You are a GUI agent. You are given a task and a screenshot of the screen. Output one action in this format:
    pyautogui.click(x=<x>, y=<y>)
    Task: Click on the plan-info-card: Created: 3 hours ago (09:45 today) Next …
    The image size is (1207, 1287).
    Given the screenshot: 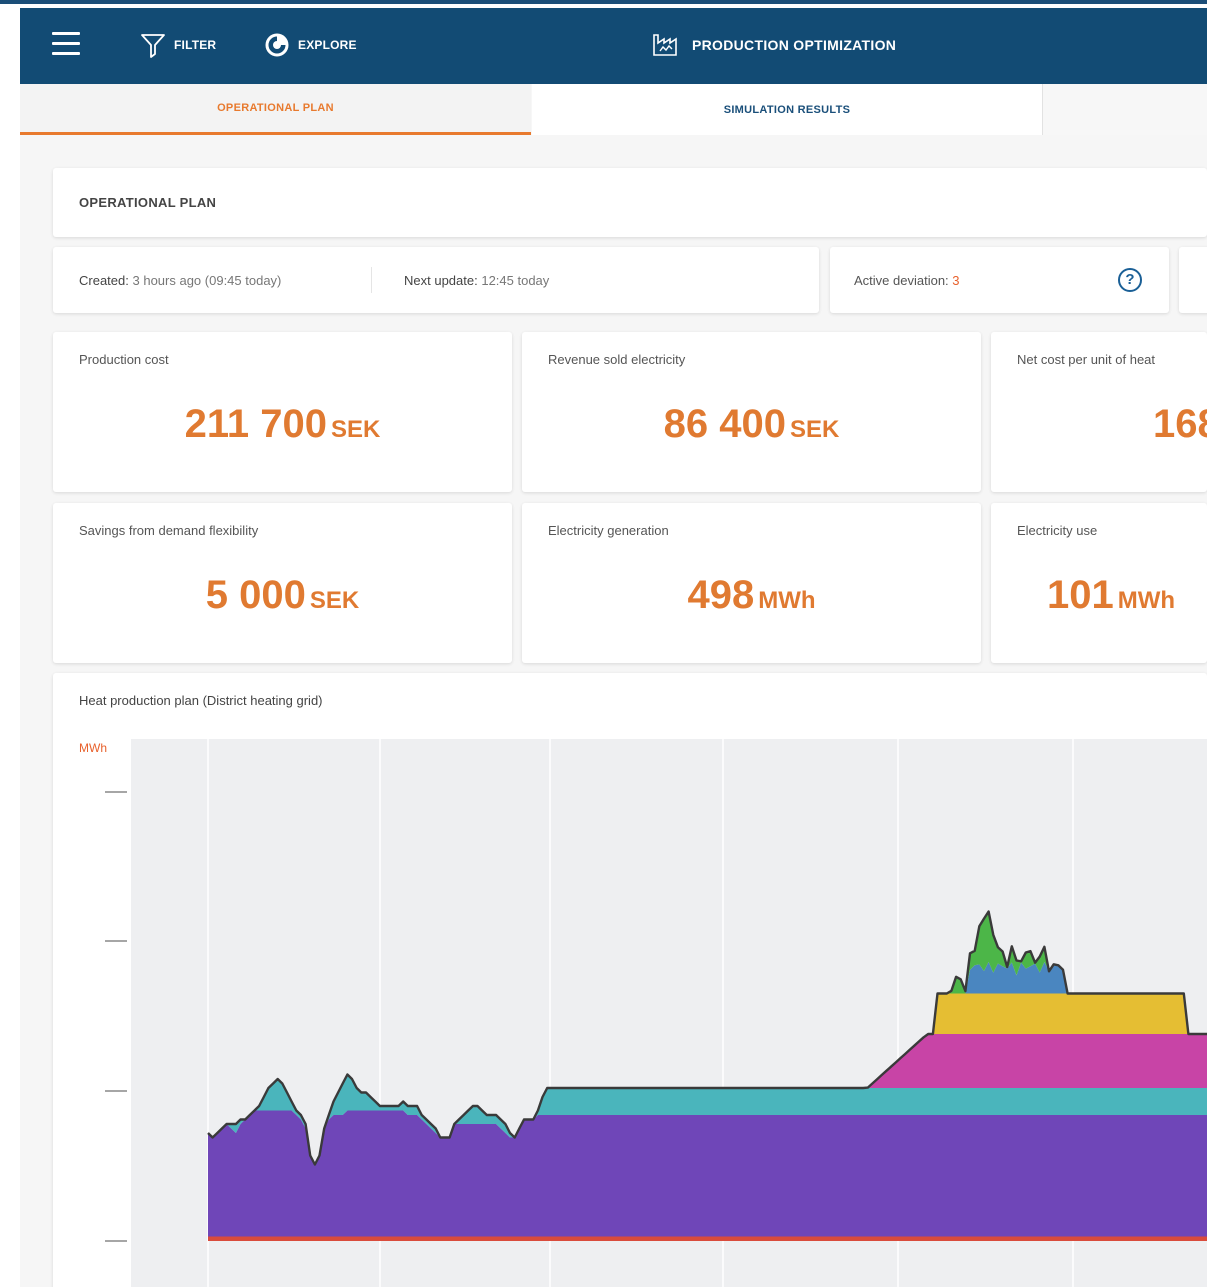 What is the action you would take?
    pyautogui.click(x=436, y=280)
    